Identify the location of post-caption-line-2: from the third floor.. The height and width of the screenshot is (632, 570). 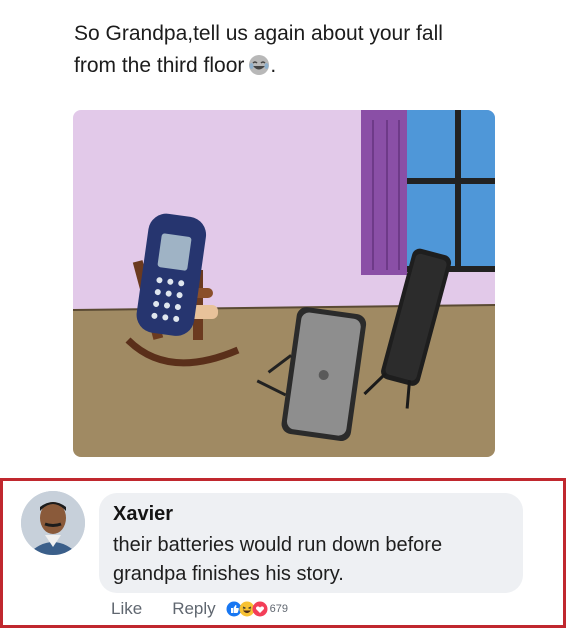
(309, 66).